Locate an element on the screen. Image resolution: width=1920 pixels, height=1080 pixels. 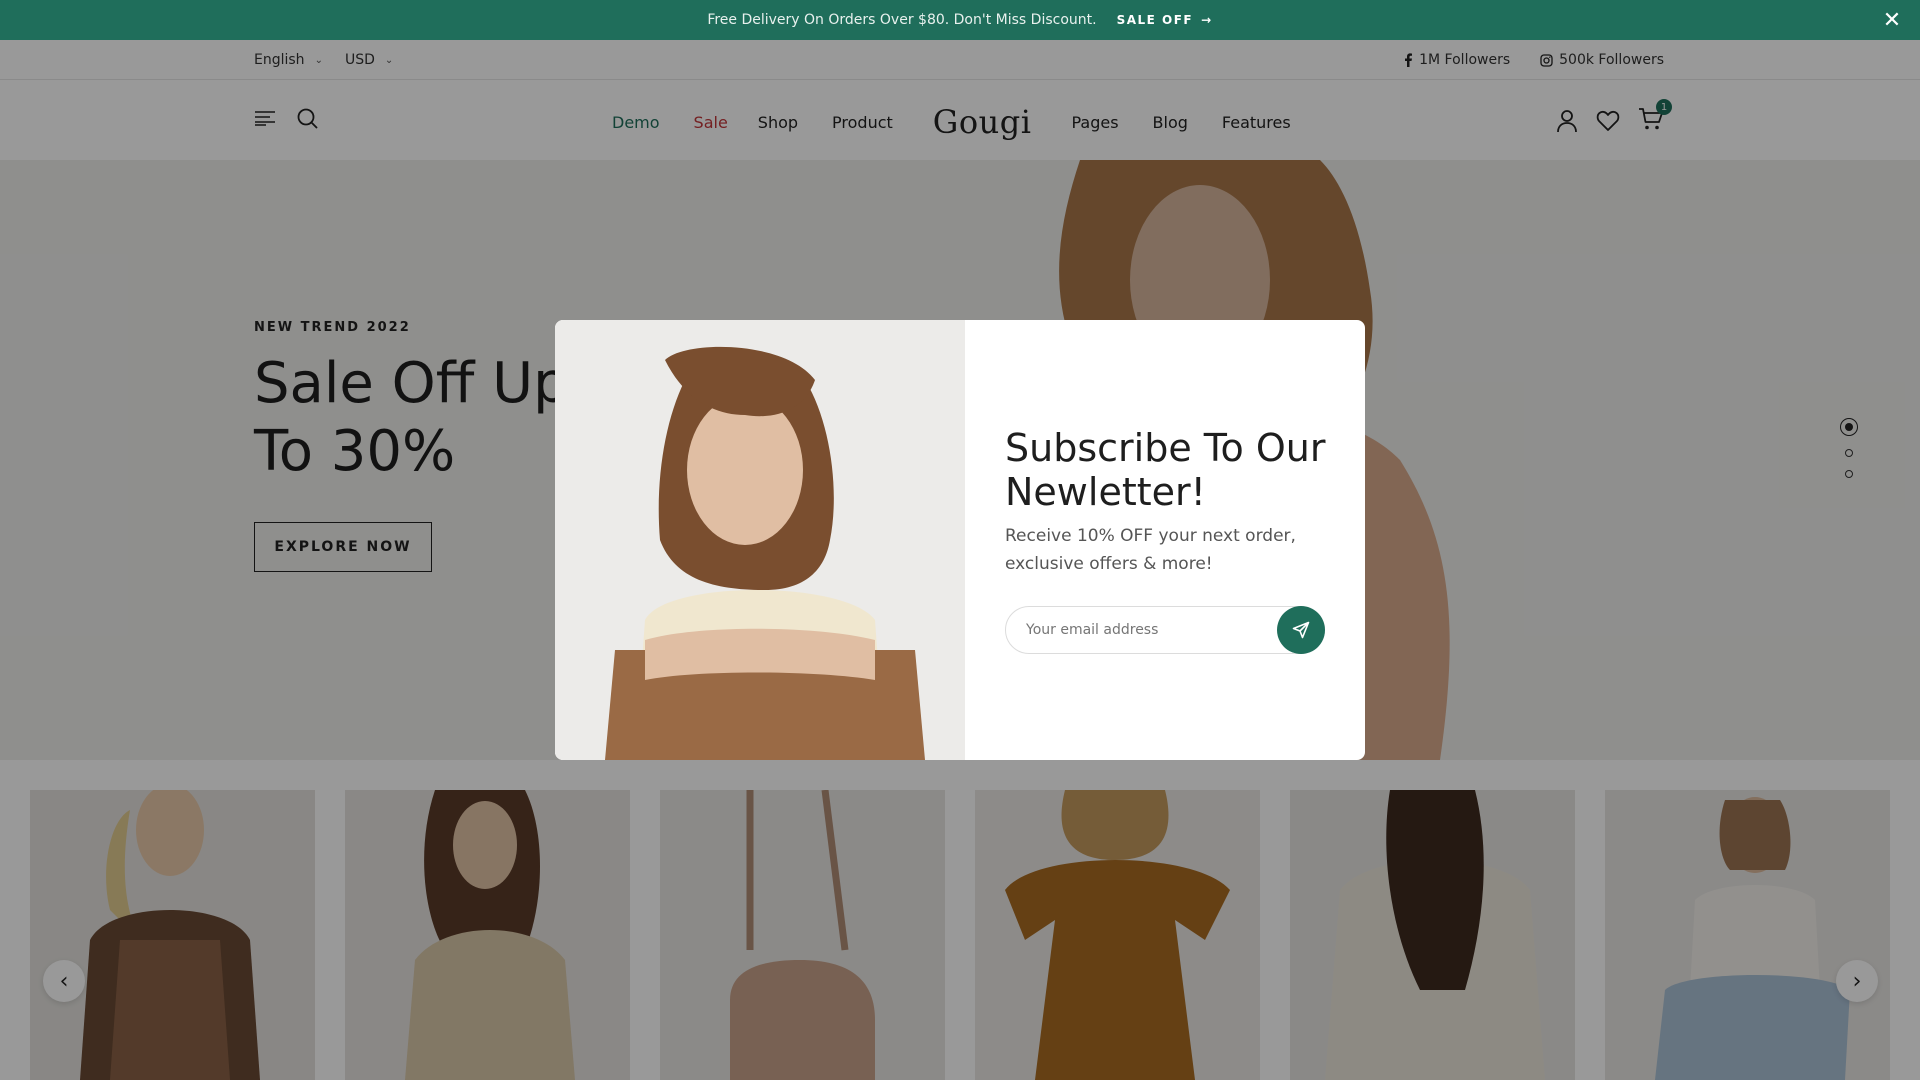
send-icon is located at coordinates (1301, 630).